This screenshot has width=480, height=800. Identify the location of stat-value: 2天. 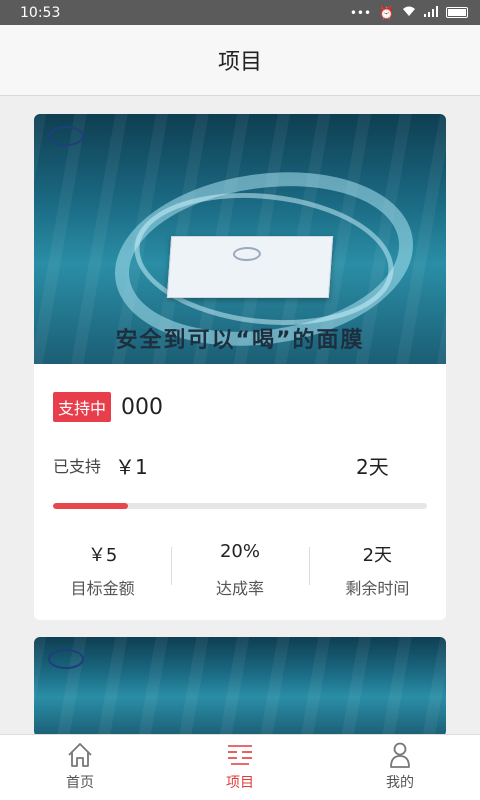
(377, 555).